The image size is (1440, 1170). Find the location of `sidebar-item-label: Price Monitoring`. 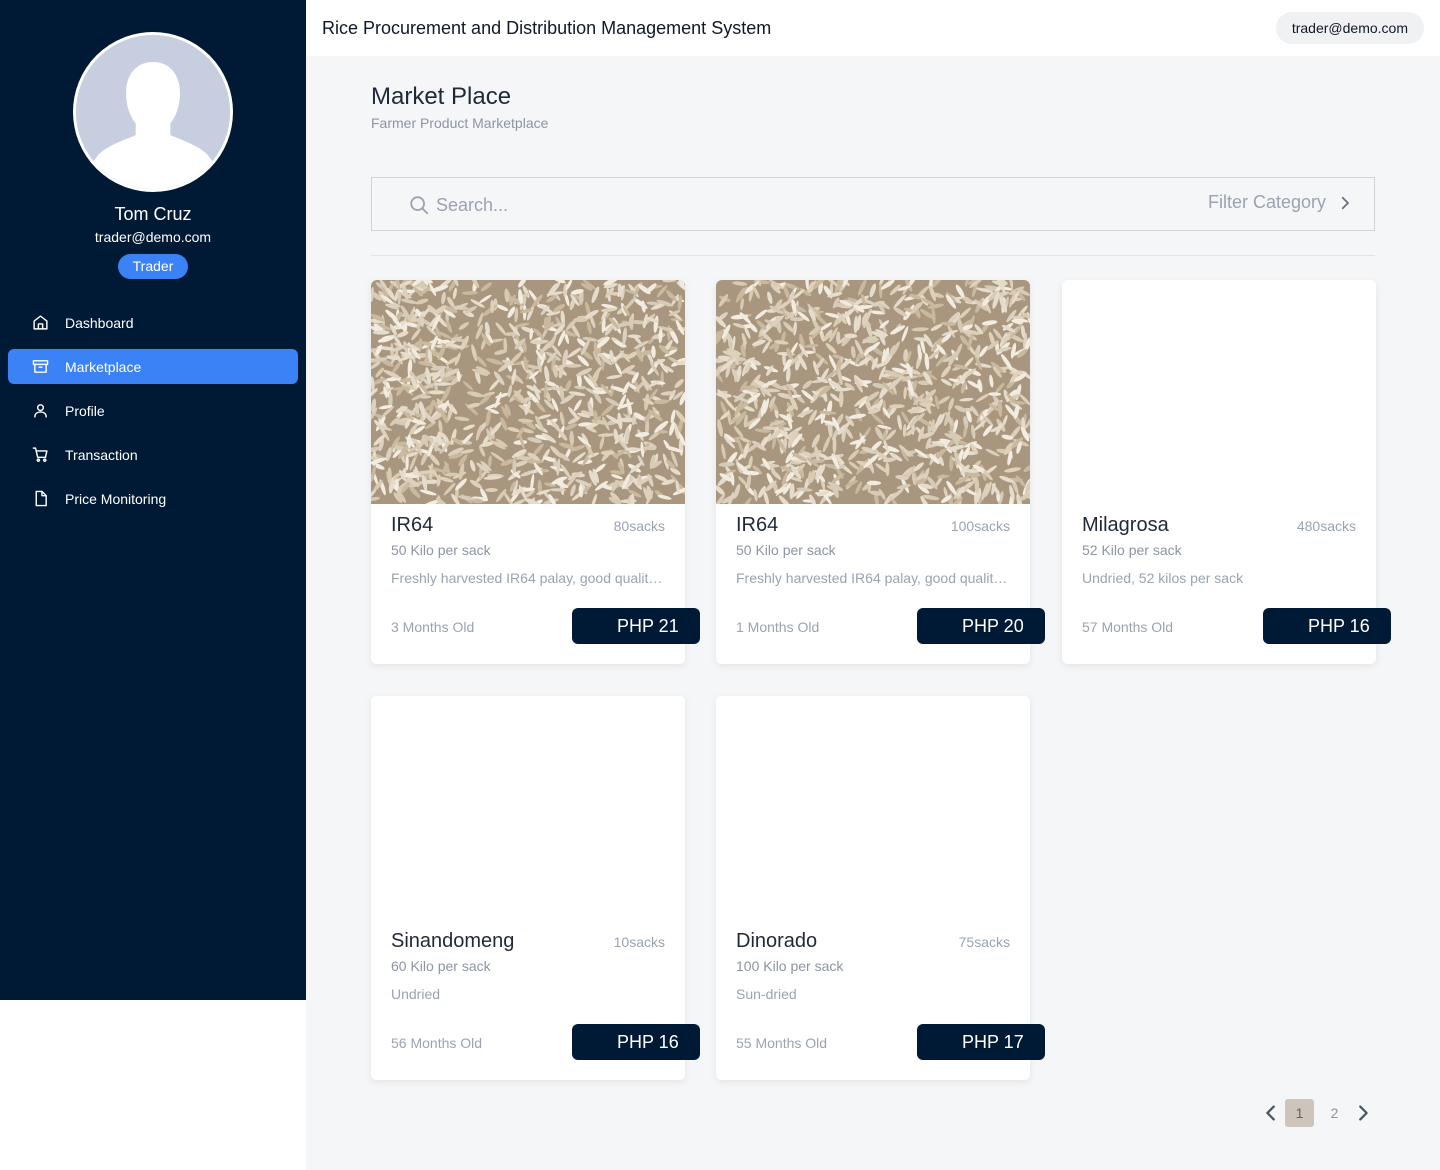

sidebar-item-label: Price Monitoring is located at coordinates (116, 498).